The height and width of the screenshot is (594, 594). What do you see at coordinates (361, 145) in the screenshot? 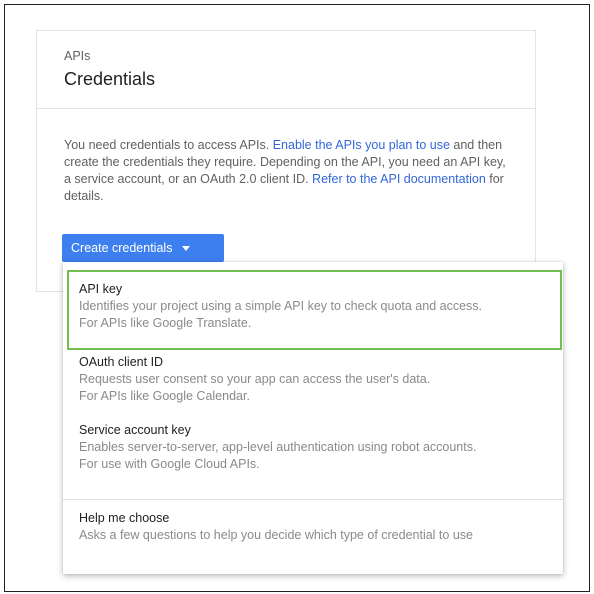
I see `enable-apis-link: Enable the APIs you plan to use` at bounding box center [361, 145].